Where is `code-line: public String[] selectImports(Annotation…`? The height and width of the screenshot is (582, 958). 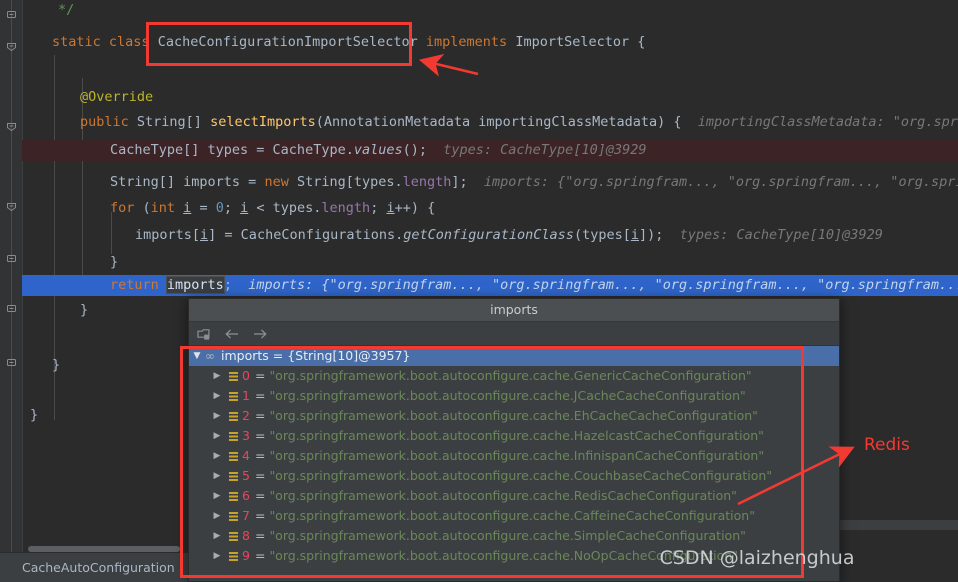
code-line: public String[] selectImports(Annotation… is located at coordinates (490, 122).